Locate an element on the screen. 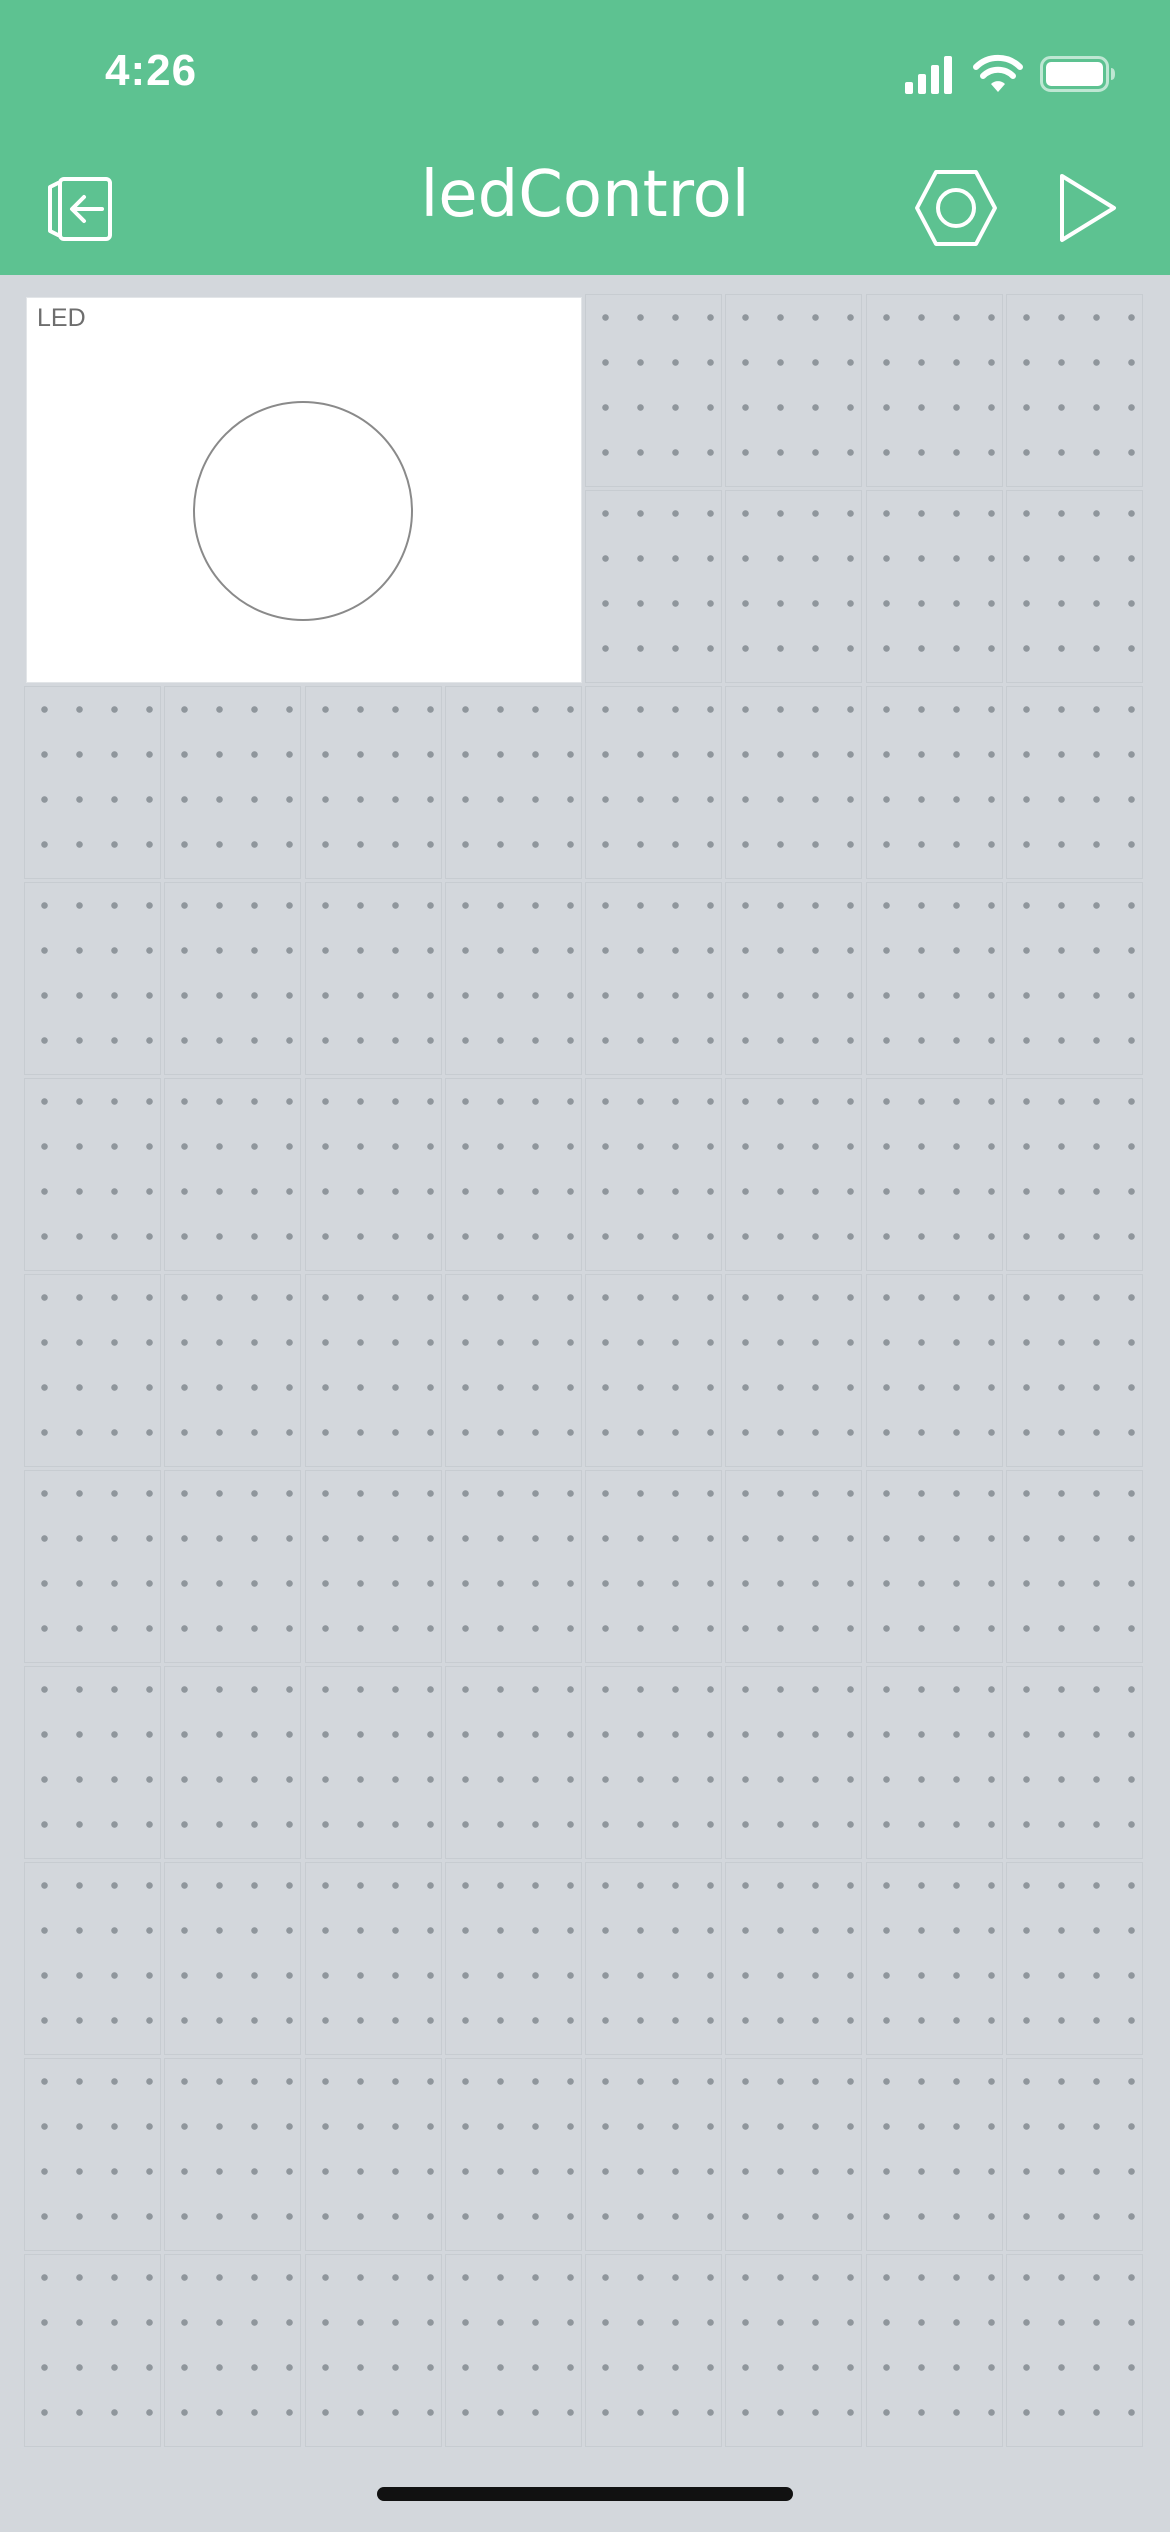 This screenshot has width=1170, height=2532. status-time: 4:26 is located at coordinates (151, 70).